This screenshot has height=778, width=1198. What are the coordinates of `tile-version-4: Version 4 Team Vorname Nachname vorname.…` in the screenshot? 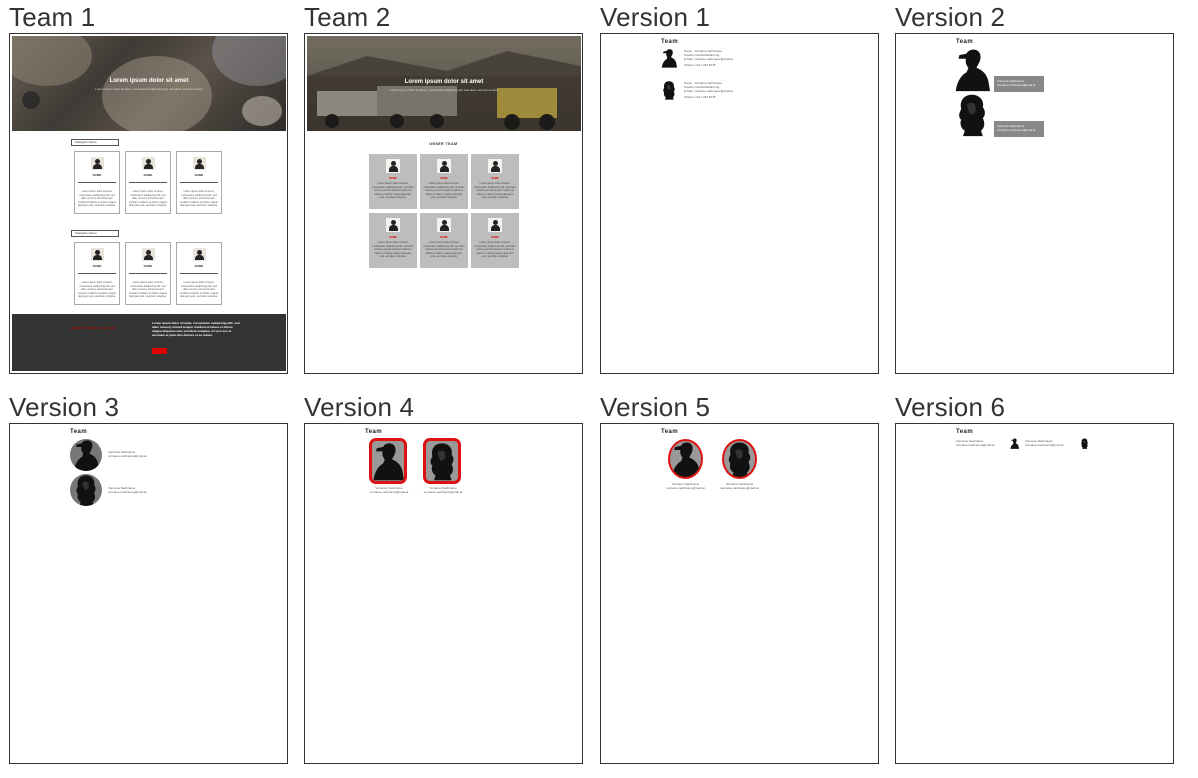 It's located at (444, 578).